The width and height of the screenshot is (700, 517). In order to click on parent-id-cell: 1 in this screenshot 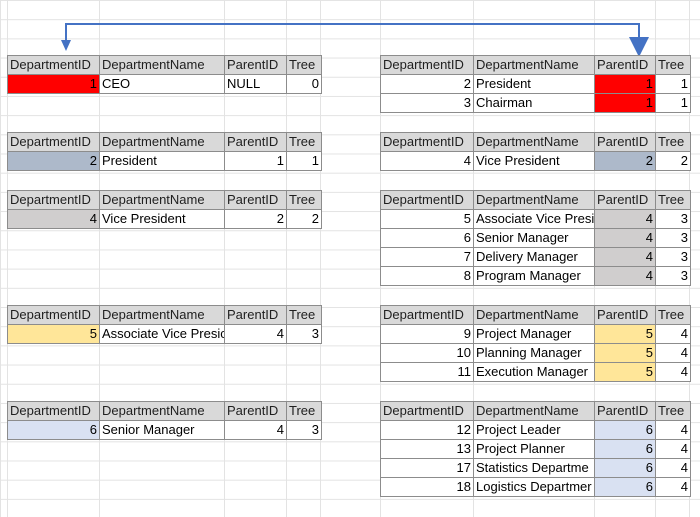, I will do `click(625, 84)`.